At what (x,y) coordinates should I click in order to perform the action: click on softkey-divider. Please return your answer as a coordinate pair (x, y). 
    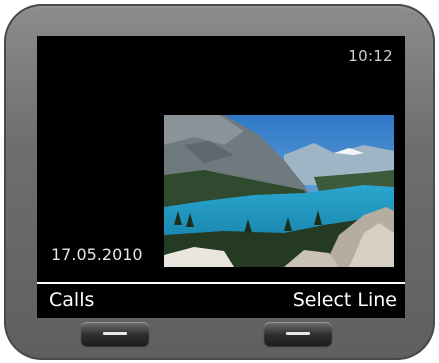
    Looking at the image, I should click on (221, 283).